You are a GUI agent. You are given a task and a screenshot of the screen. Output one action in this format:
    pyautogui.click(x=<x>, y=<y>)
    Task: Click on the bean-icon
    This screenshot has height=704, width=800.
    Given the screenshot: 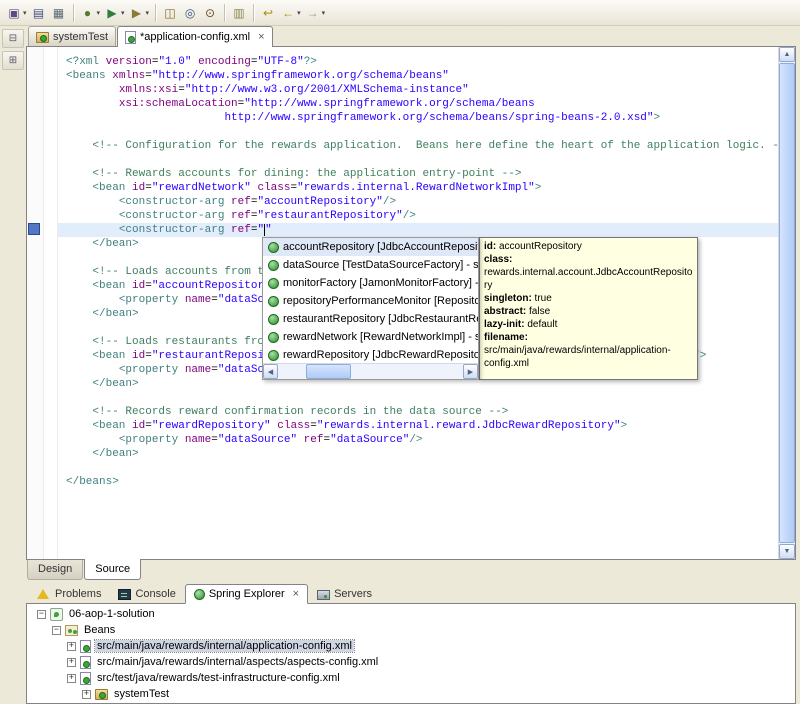 What is the action you would take?
    pyautogui.click(x=273, y=355)
    